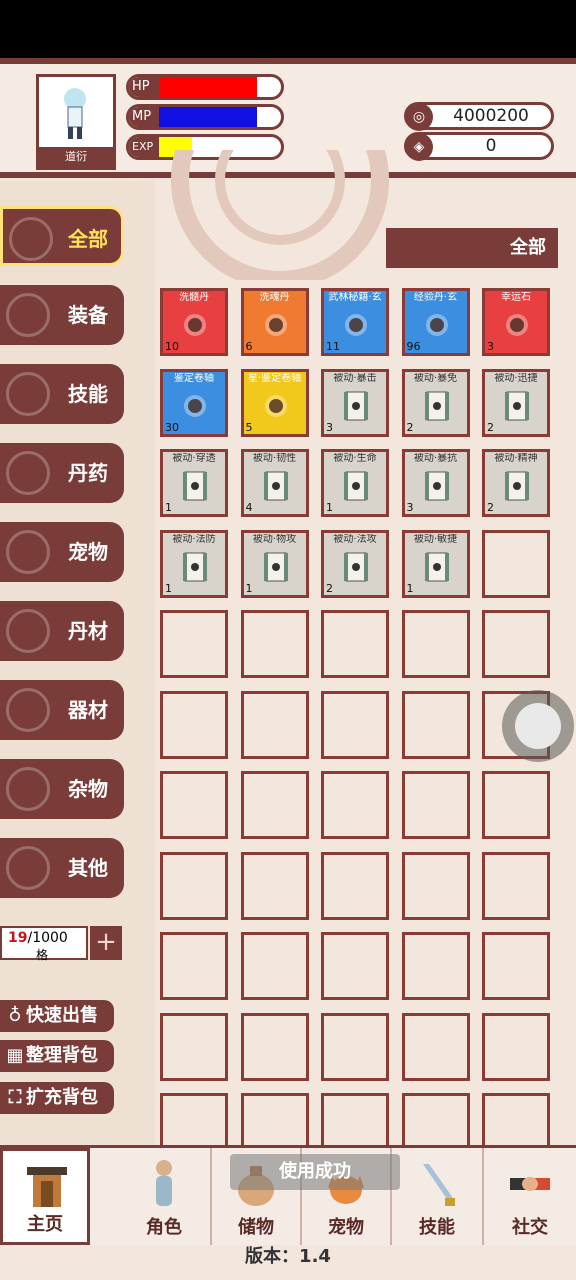  I want to click on avatar: 道衍, so click(76, 122).